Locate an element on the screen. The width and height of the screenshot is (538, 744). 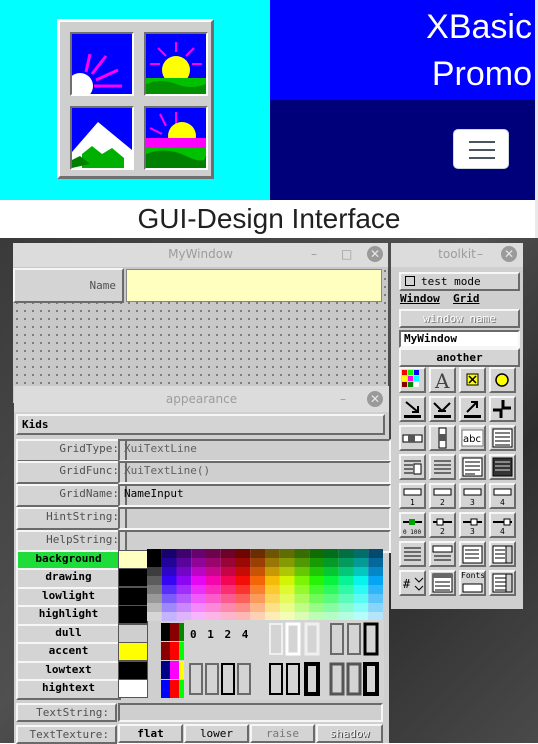
color-list-tool is located at coordinates (502, 583).